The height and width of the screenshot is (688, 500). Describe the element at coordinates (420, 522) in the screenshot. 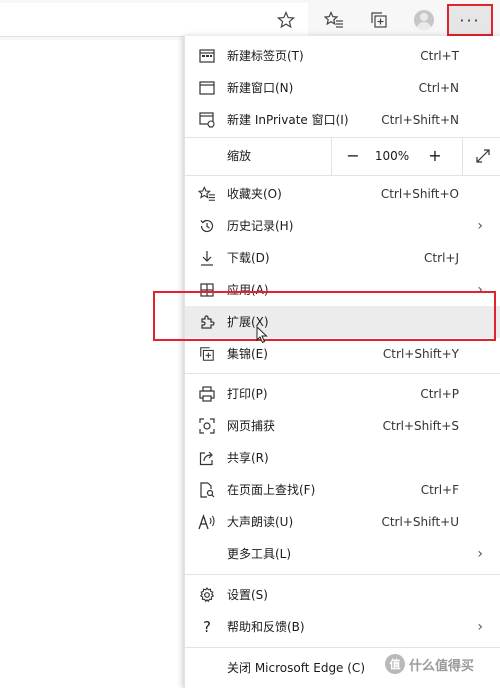

I see `menu-item-shortcut: Ctrl+Shift+U` at that location.